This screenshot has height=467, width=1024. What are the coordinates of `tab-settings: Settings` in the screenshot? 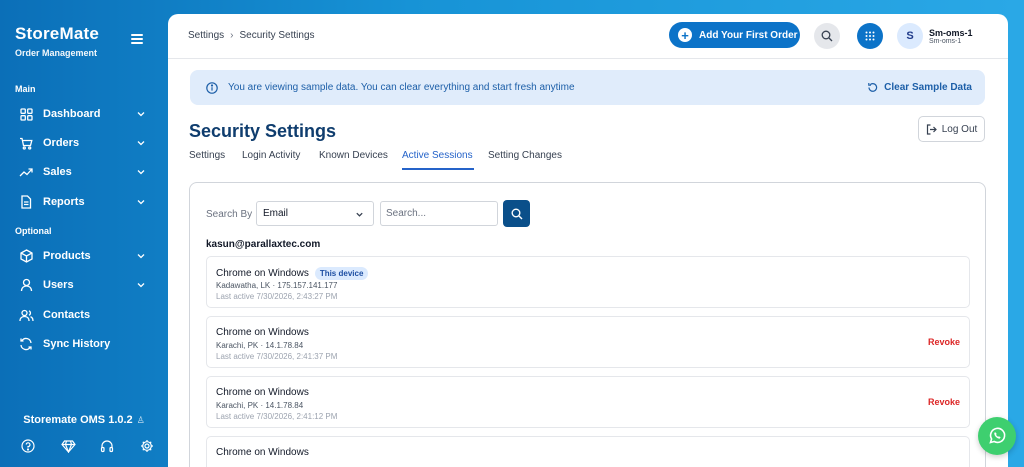 It's located at (207, 160).